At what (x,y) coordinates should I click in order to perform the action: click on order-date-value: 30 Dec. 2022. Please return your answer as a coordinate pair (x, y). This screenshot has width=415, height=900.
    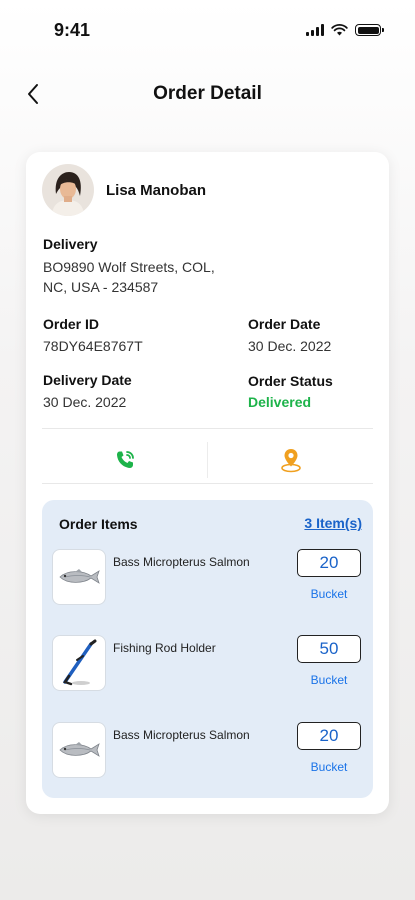
    Looking at the image, I should click on (290, 346).